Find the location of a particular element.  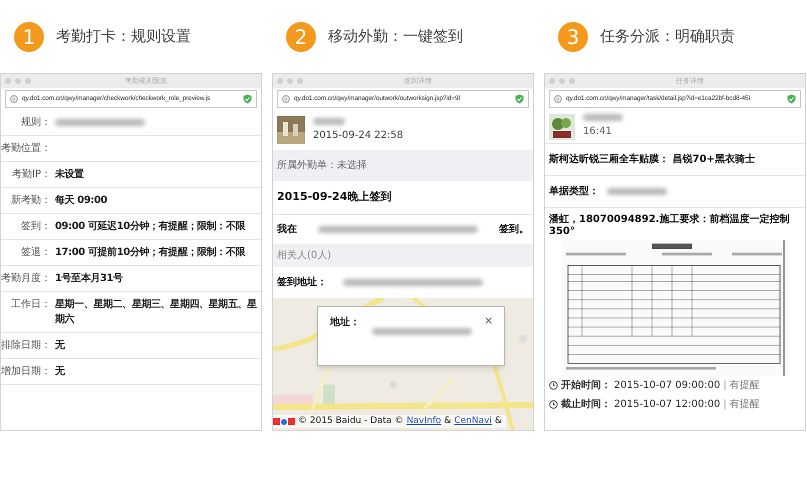

checkin-heading: 2015-09-24晚上签到 is located at coordinates (403, 197).